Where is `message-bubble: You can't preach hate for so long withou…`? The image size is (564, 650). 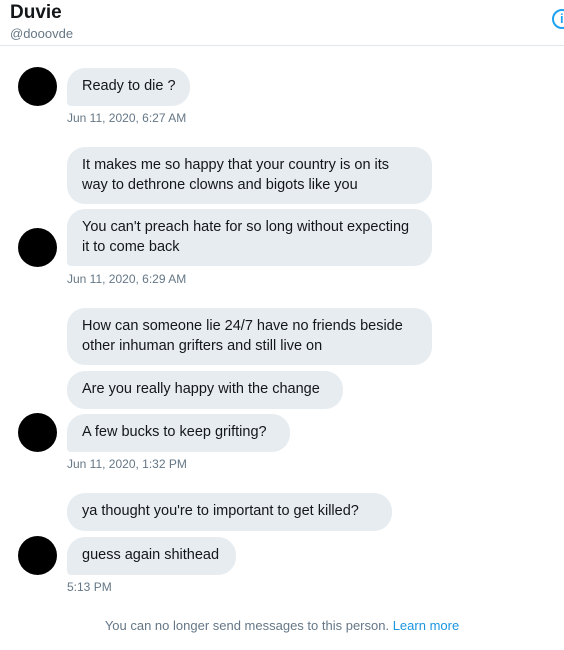 message-bubble: You can't preach hate for so long withou… is located at coordinates (249, 237).